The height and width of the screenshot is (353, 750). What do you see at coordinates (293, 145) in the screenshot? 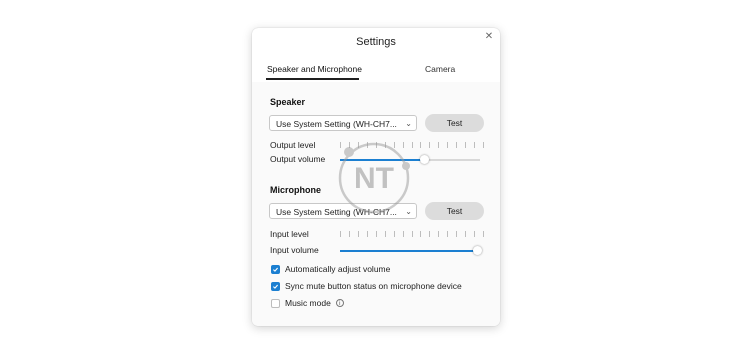
I see `output-level-label: Output level` at bounding box center [293, 145].